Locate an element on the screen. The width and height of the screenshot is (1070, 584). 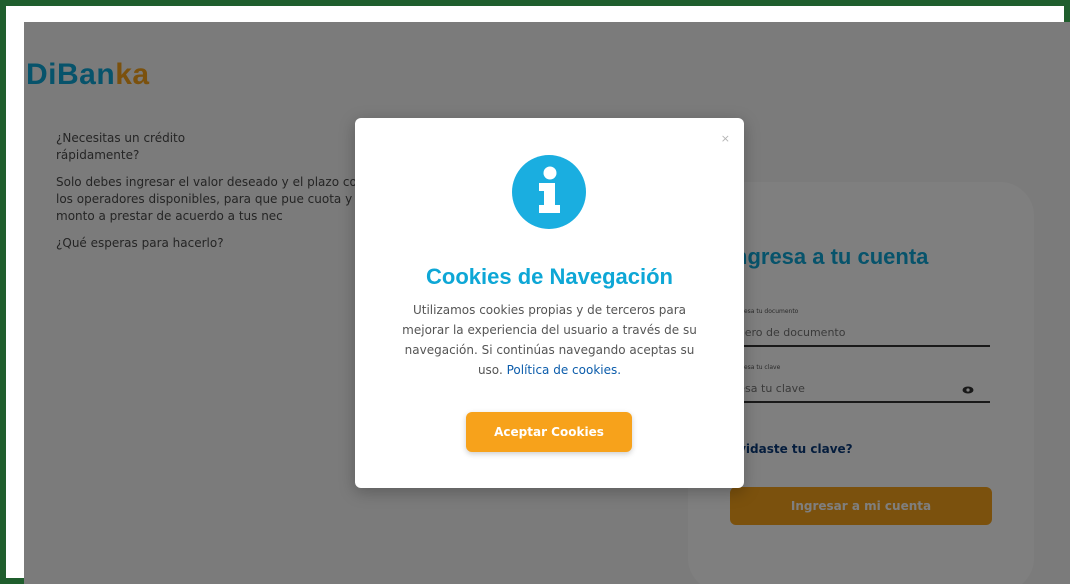
modal-title: Cookies de Navegación is located at coordinates (549, 276).